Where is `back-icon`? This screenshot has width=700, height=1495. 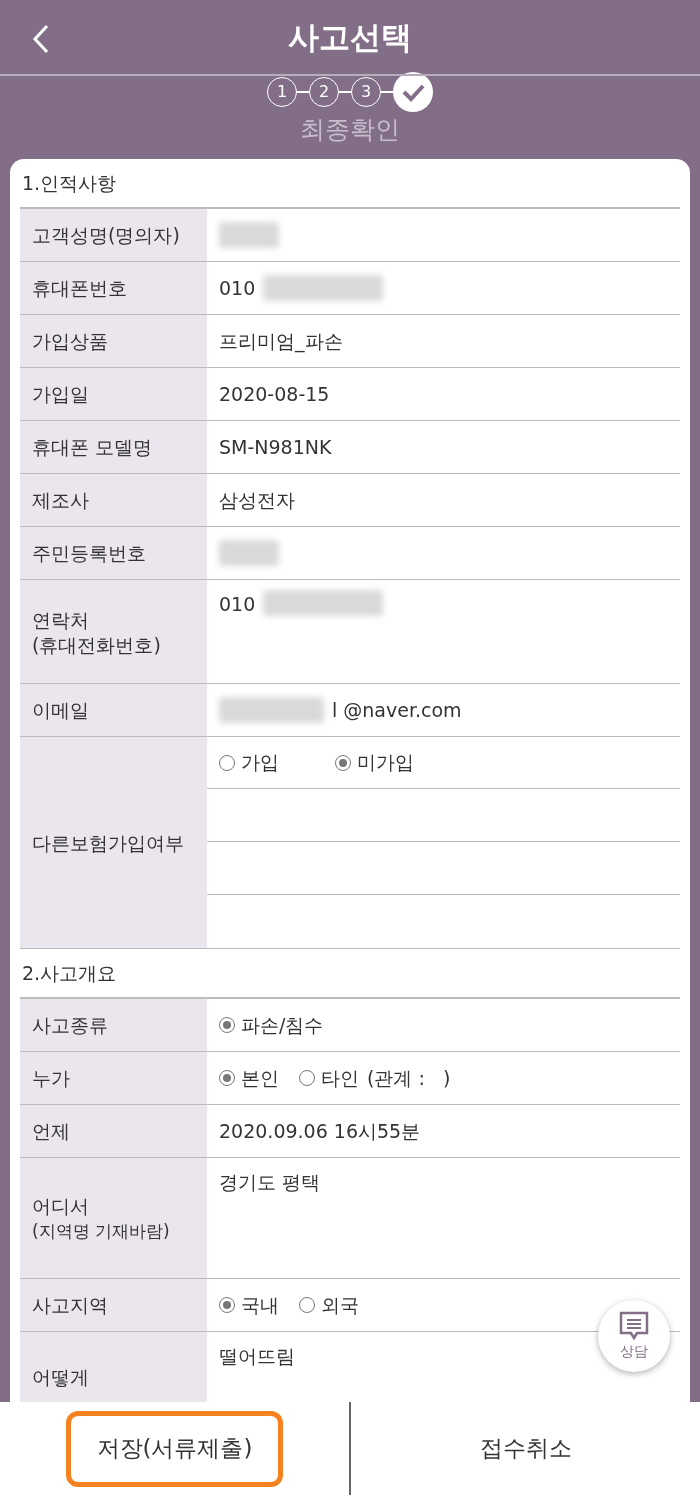 back-icon is located at coordinates (41, 39).